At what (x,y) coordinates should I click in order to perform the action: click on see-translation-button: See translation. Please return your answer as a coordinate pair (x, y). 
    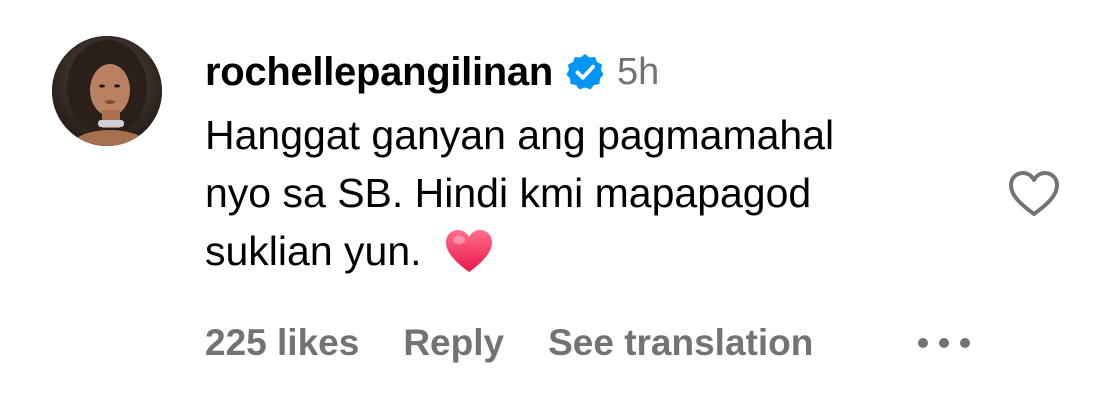
    Looking at the image, I should click on (680, 343).